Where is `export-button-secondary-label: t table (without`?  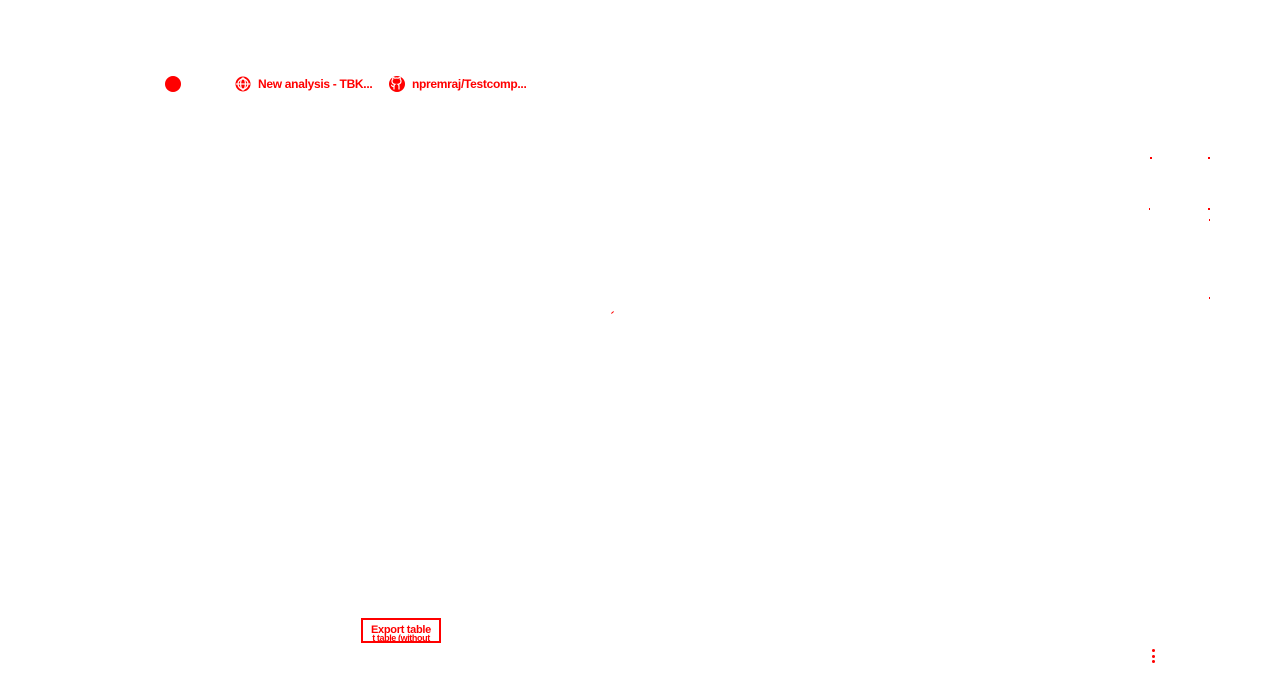
export-button-secondary-label: t table (without is located at coordinates (401, 638).